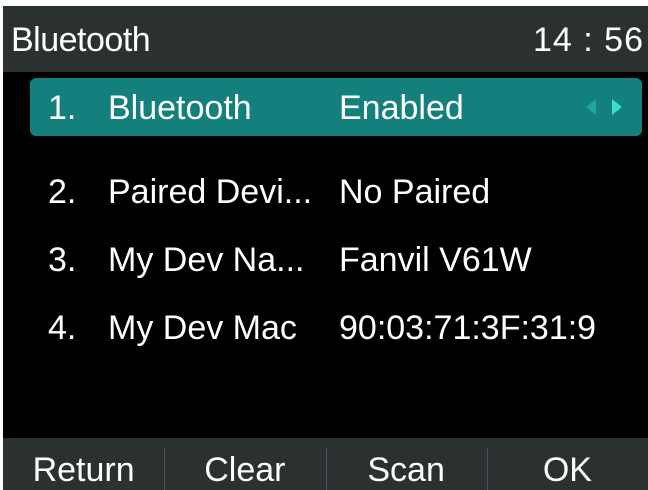  What do you see at coordinates (244, 464) in the screenshot?
I see `clear-button: Clear` at bounding box center [244, 464].